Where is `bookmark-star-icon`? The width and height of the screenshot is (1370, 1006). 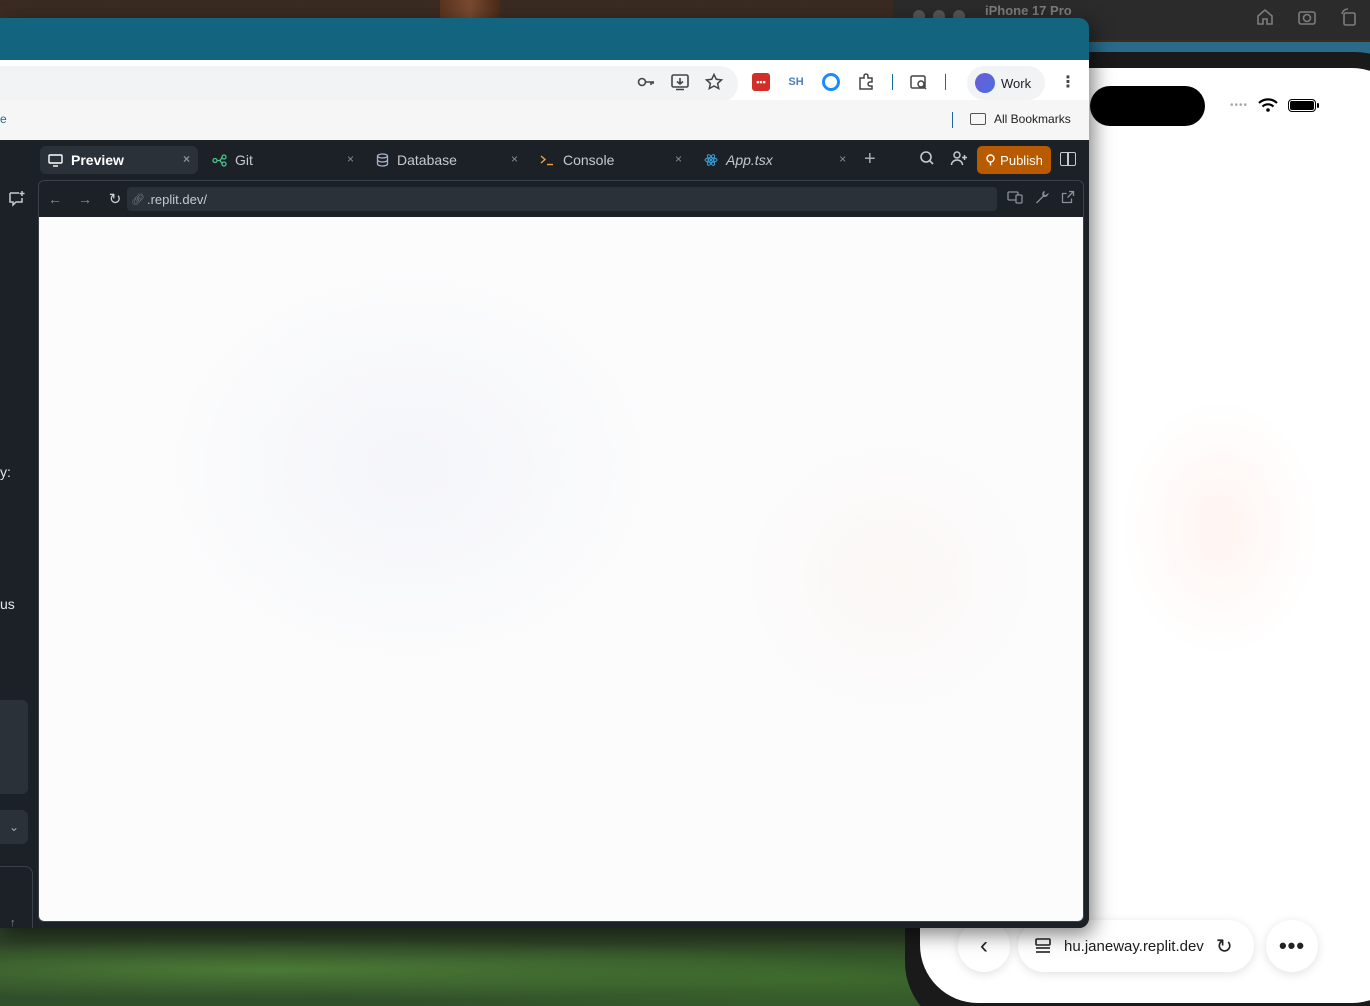
bookmark-star-icon is located at coordinates (714, 82).